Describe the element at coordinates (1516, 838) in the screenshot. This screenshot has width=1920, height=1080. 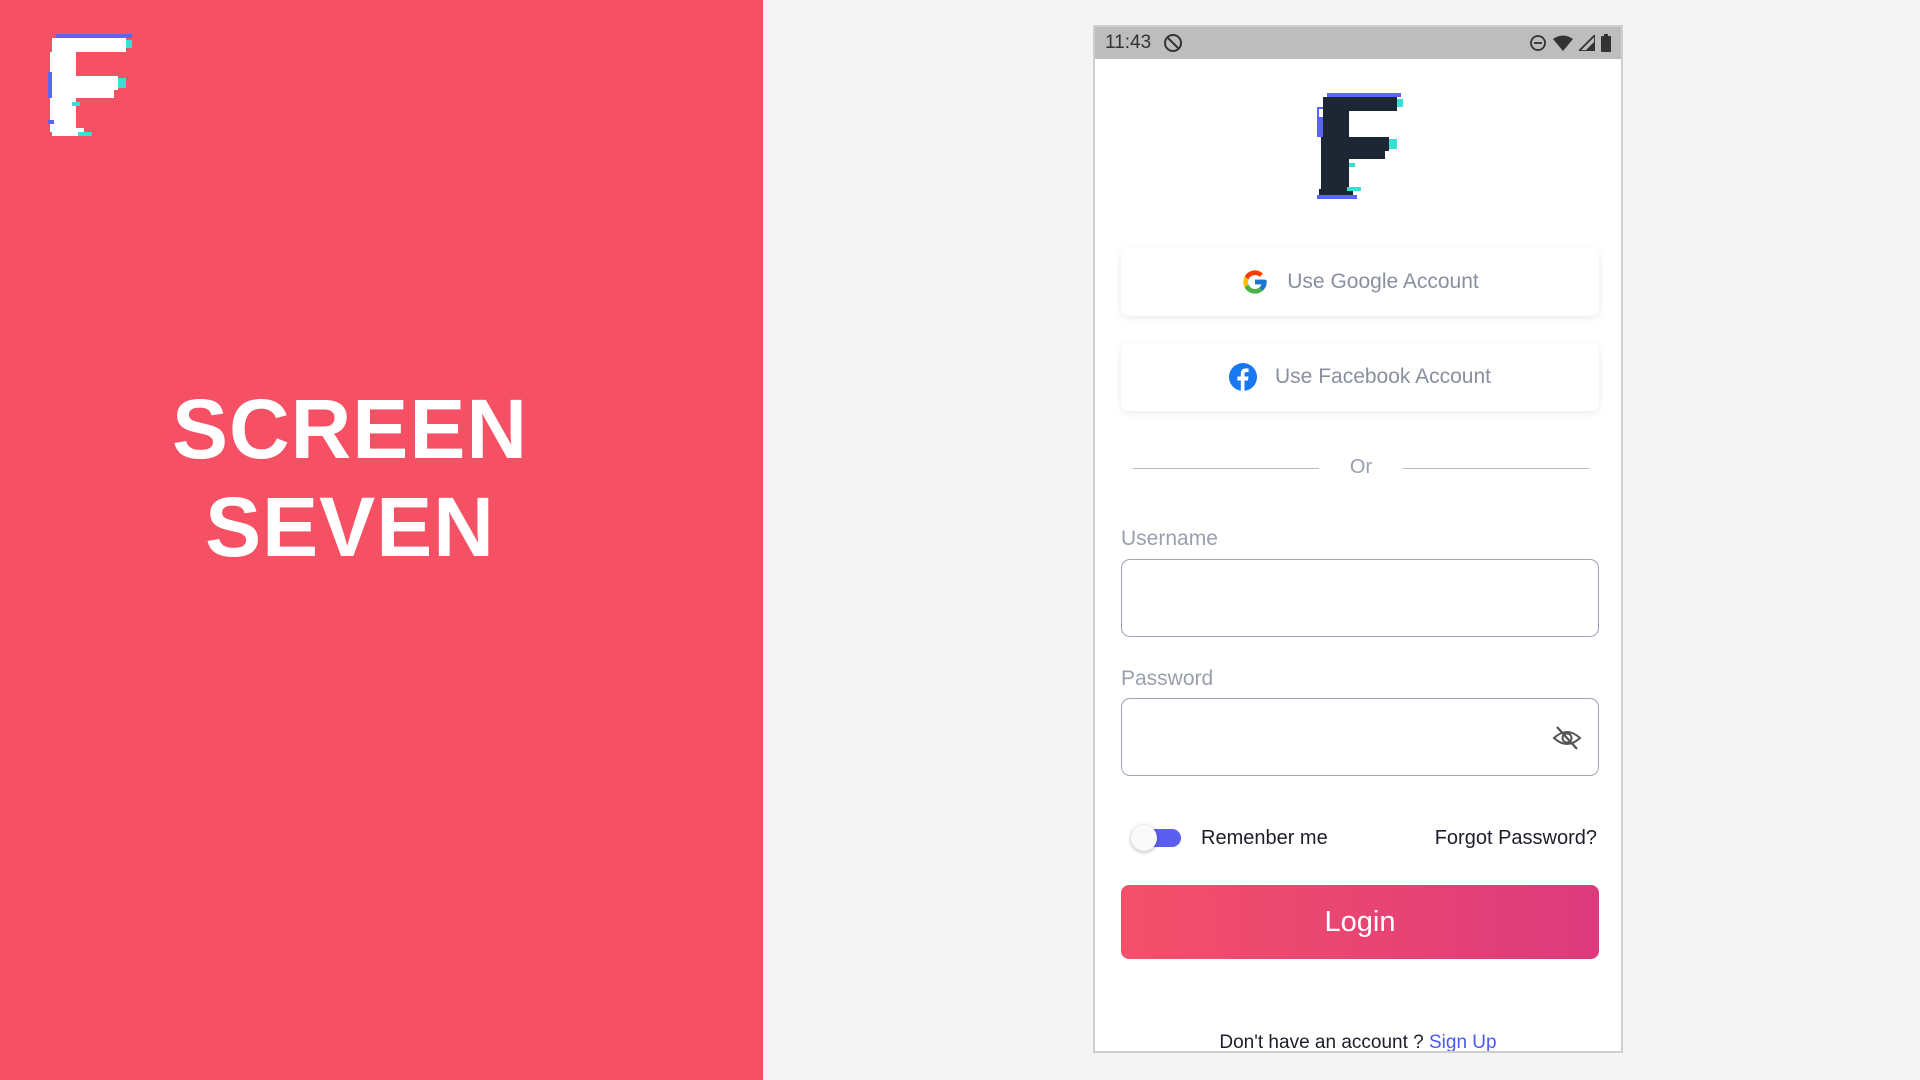
I see `forgot-password-link: Forgot Password?` at that location.